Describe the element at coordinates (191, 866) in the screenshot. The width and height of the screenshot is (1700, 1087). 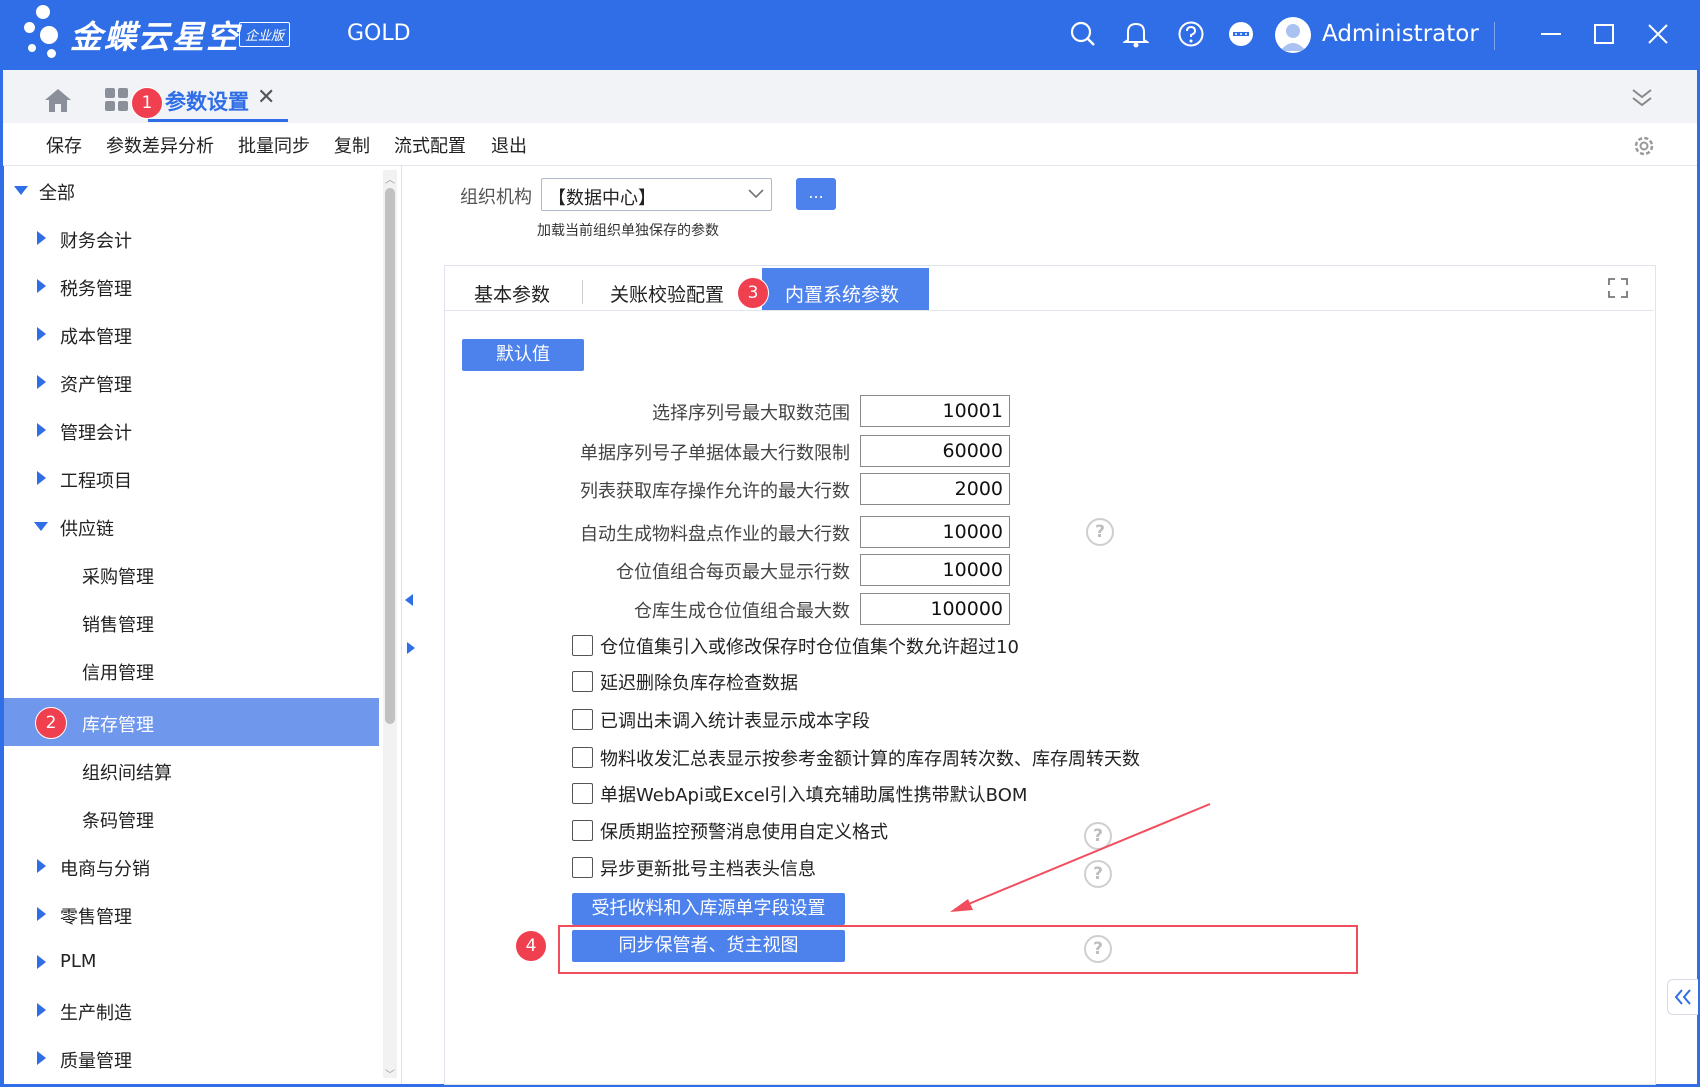
I see `tree-item-ecommerce: 电商与分销` at that location.